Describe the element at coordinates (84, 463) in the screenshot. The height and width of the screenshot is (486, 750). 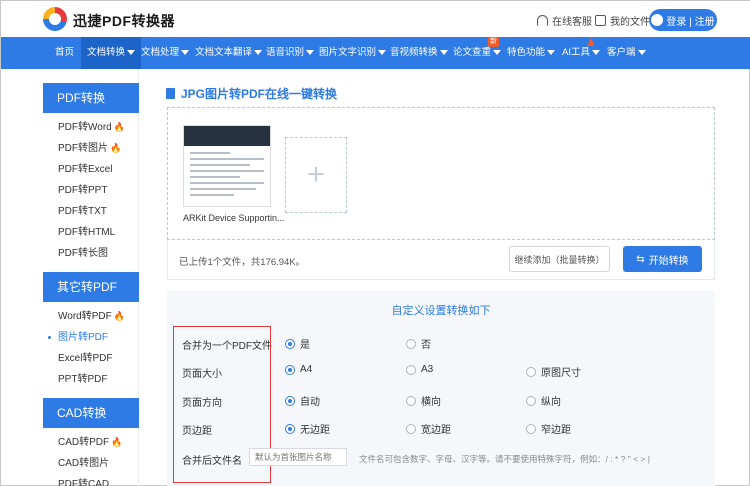
I see `sidebar-item-label: CAD转图片` at that location.